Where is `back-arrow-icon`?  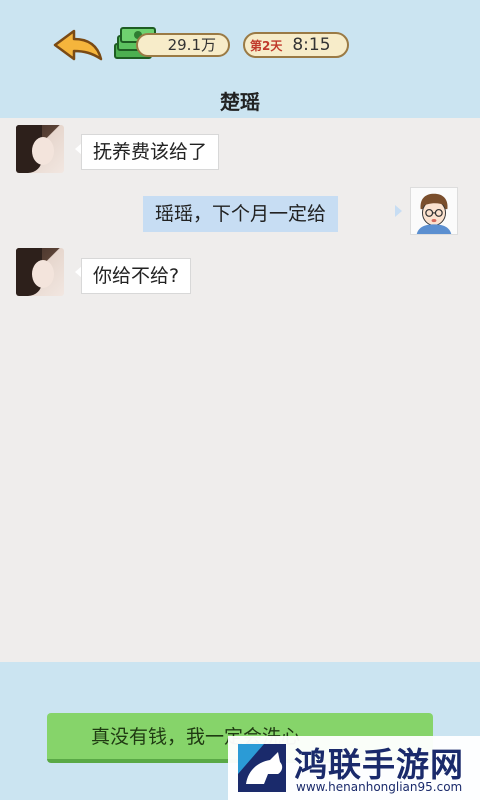 back-arrow-icon is located at coordinates (78, 45).